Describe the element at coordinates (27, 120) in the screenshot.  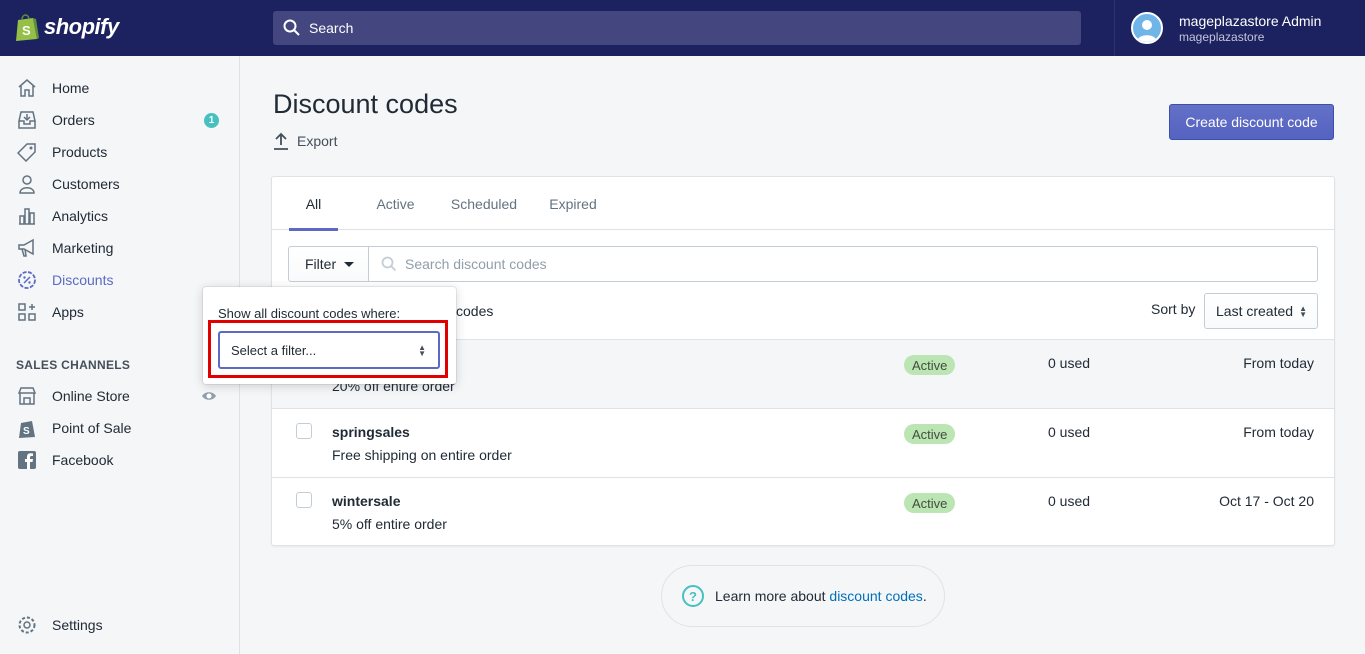
I see `orders-icon` at that location.